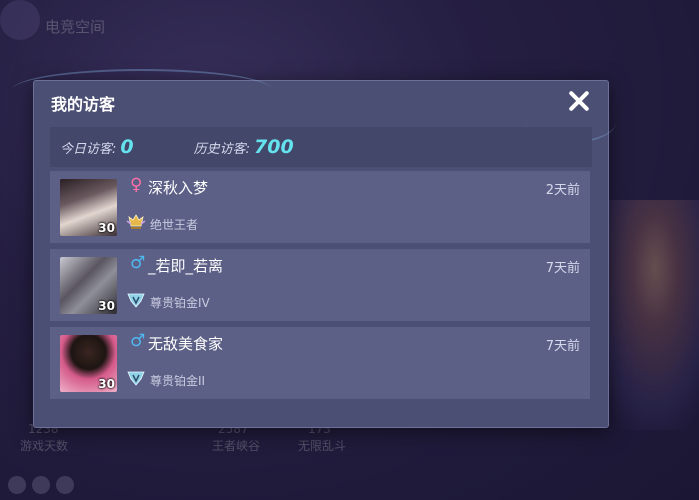 The image size is (699, 500). I want to click on visit-time: 2天前, so click(562, 190).